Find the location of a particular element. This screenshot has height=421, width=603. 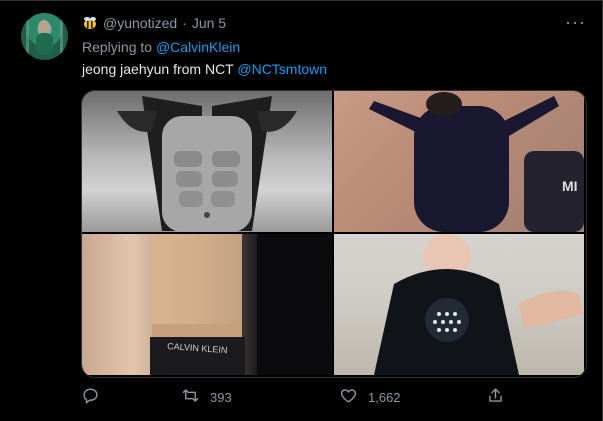

svg-text: MI is located at coordinates (570, 186).